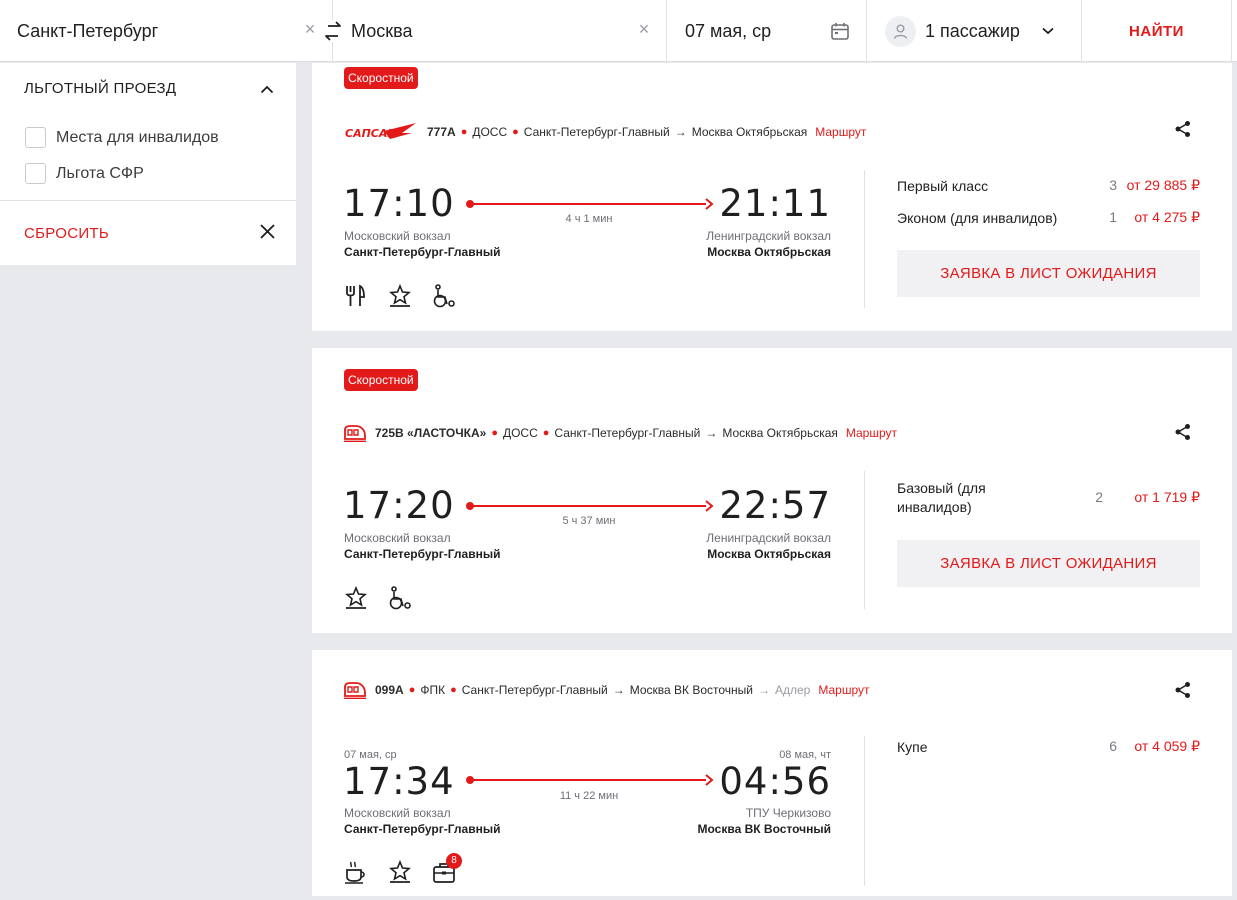 The image size is (1237, 900). What do you see at coordinates (1113, 217) in the screenshot?
I see `seats-count: 1` at bounding box center [1113, 217].